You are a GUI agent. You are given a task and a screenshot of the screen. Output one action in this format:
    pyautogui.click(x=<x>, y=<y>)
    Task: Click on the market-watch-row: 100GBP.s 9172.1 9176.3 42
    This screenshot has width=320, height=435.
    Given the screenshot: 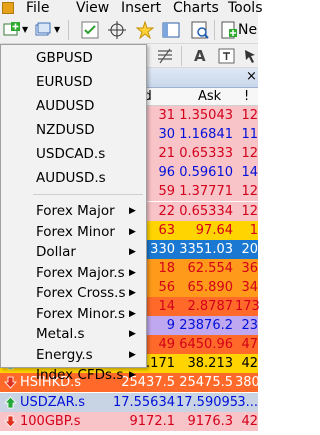 What is the action you would take?
    pyautogui.click(x=129, y=421)
    